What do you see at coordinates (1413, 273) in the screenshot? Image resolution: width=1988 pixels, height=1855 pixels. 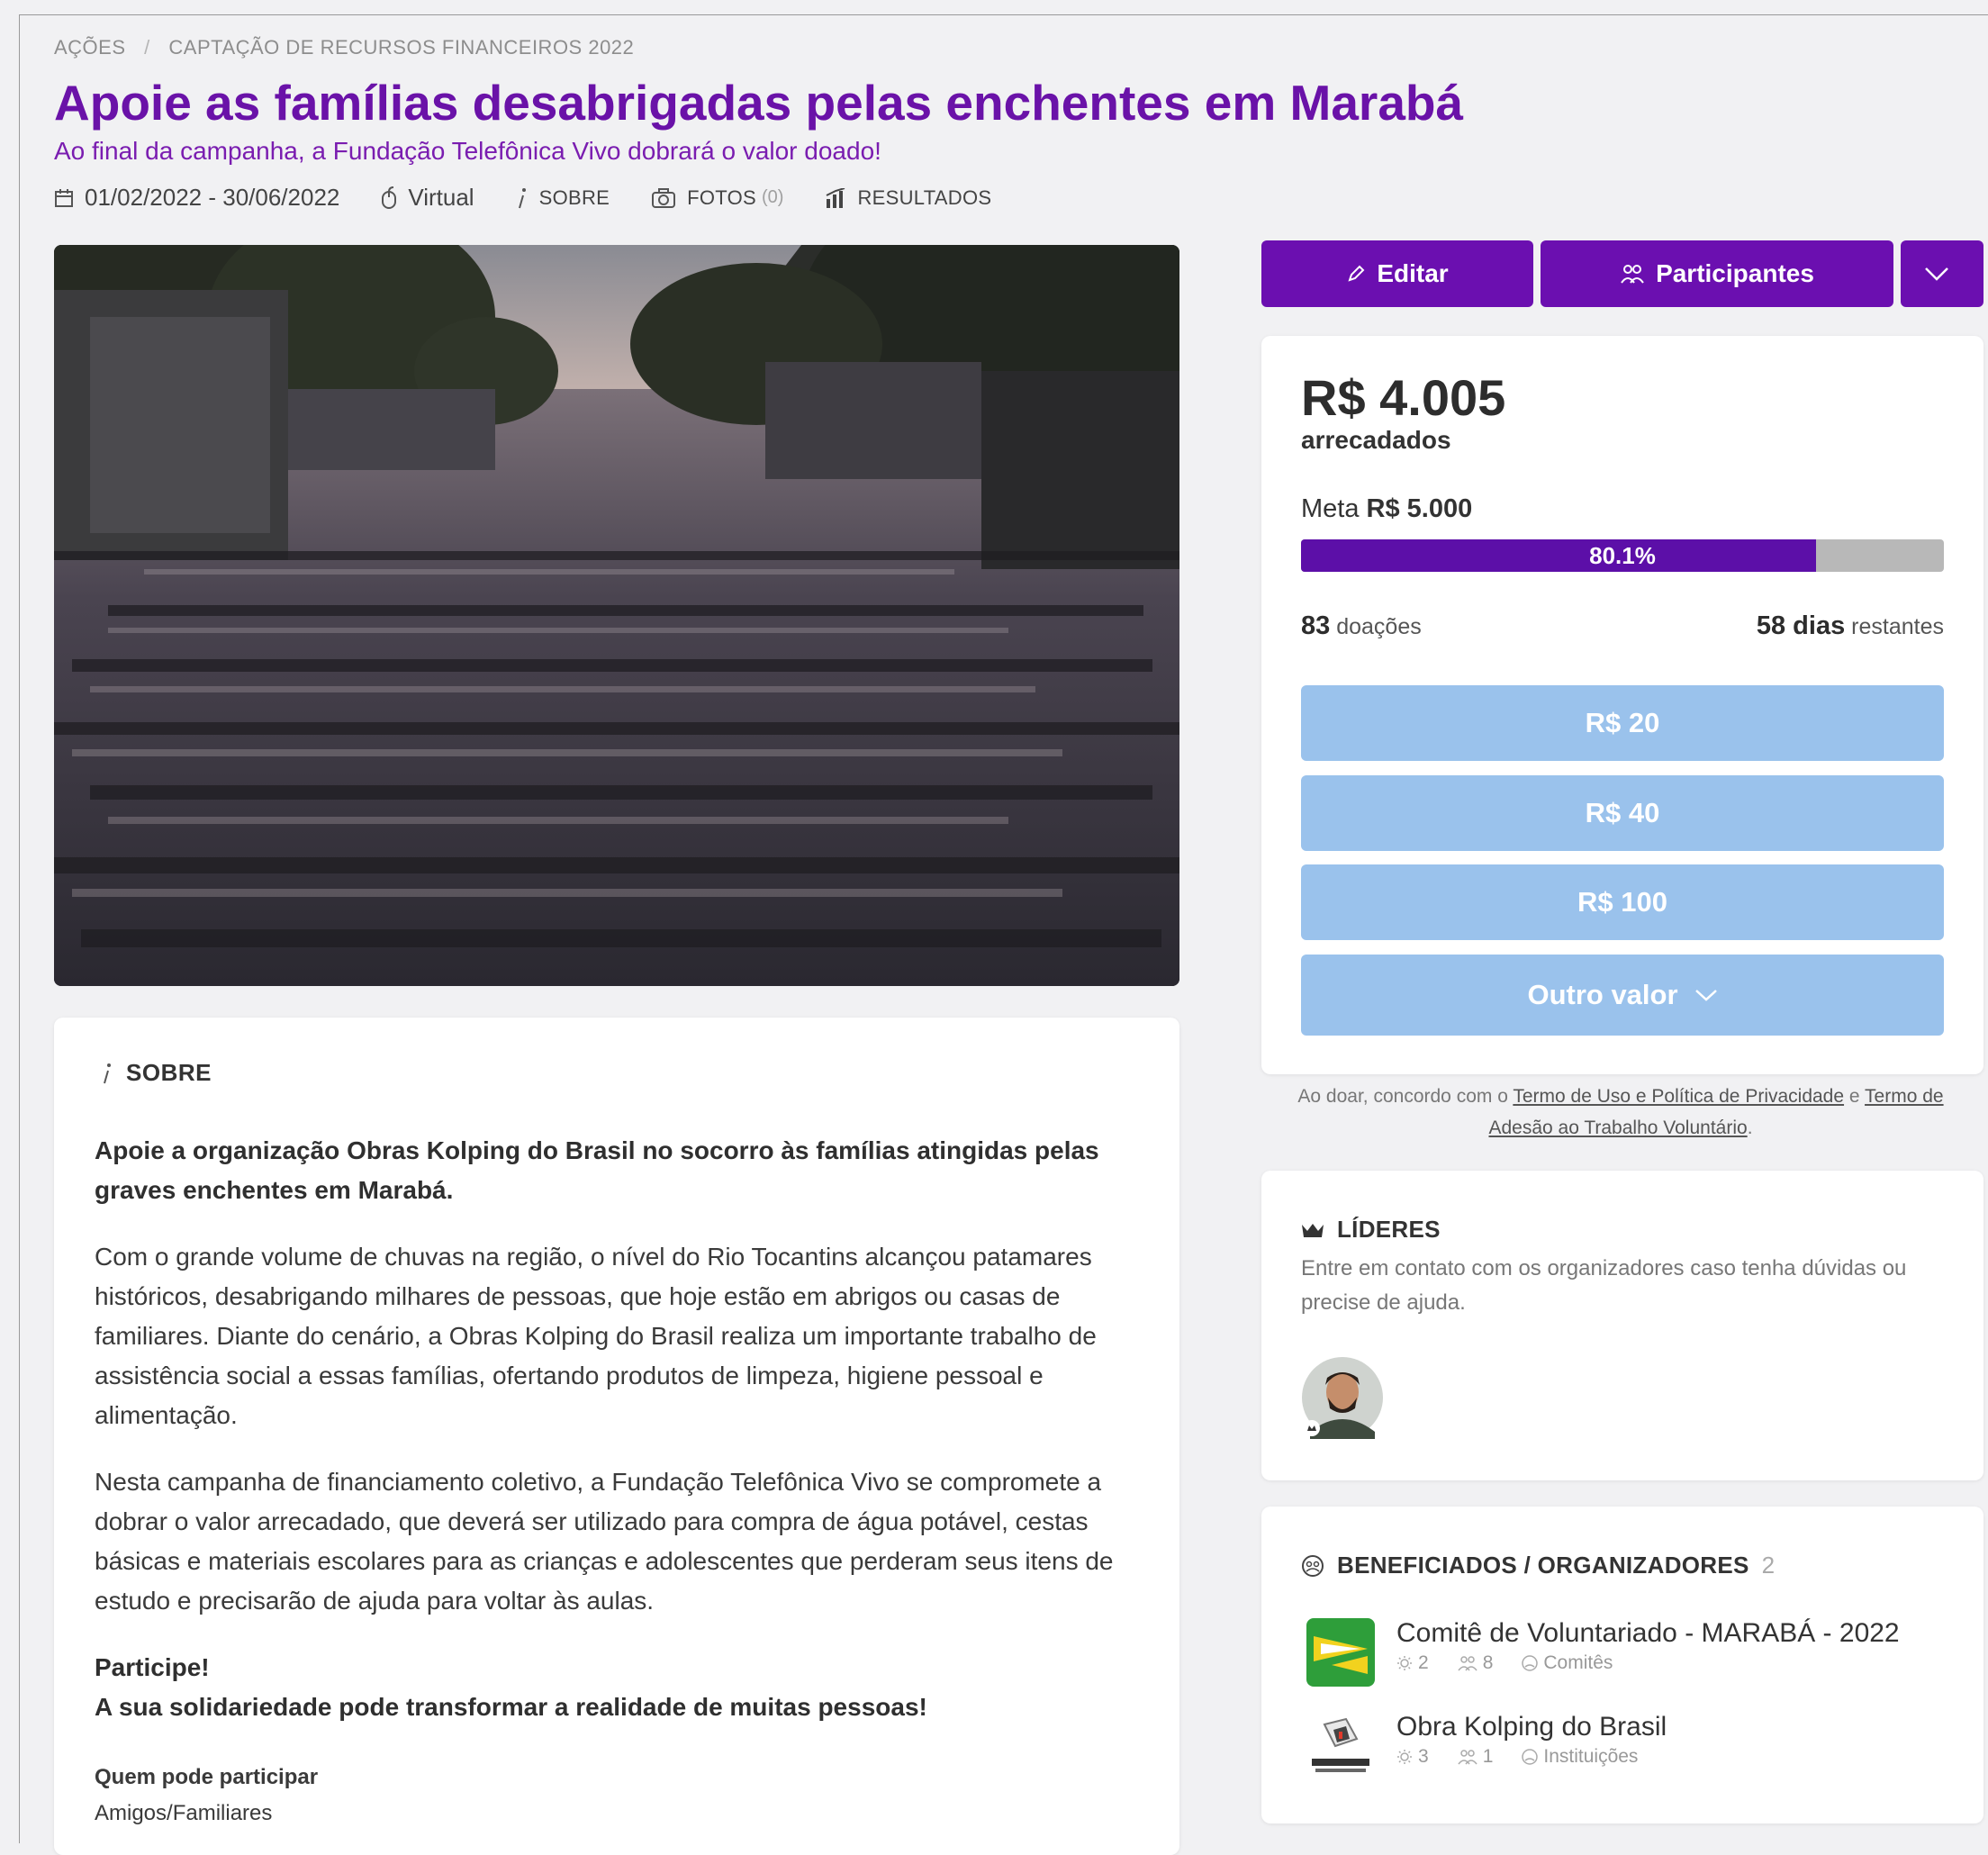 I see `edit-button-label: Editar` at bounding box center [1413, 273].